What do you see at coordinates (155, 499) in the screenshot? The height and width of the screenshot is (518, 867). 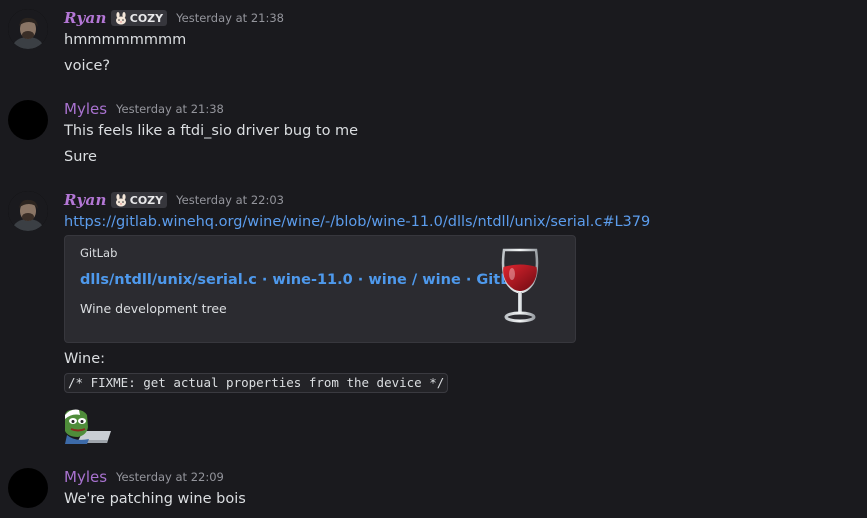 I see `message-text: We're patching wine bois` at bounding box center [155, 499].